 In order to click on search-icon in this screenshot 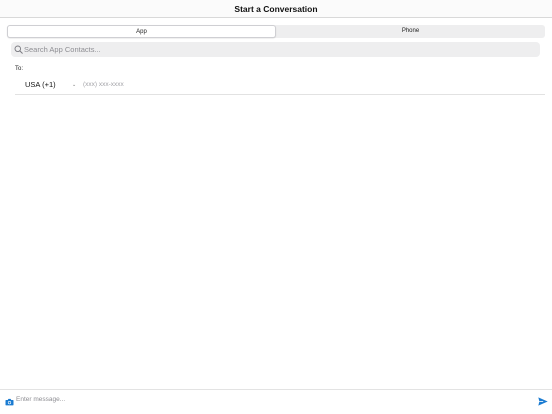, I will do `click(18, 49)`.